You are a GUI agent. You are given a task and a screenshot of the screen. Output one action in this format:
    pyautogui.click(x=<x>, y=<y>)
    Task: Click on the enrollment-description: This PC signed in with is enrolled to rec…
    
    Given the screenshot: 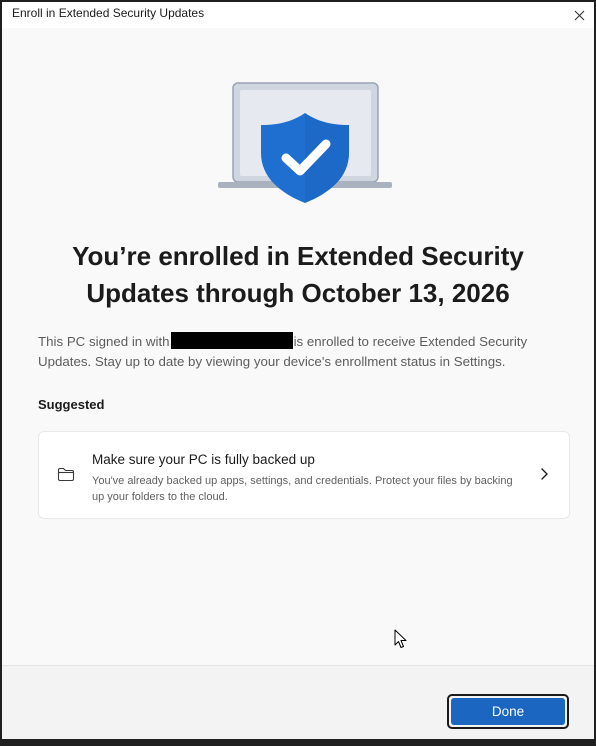 What is the action you would take?
    pyautogui.click(x=298, y=352)
    